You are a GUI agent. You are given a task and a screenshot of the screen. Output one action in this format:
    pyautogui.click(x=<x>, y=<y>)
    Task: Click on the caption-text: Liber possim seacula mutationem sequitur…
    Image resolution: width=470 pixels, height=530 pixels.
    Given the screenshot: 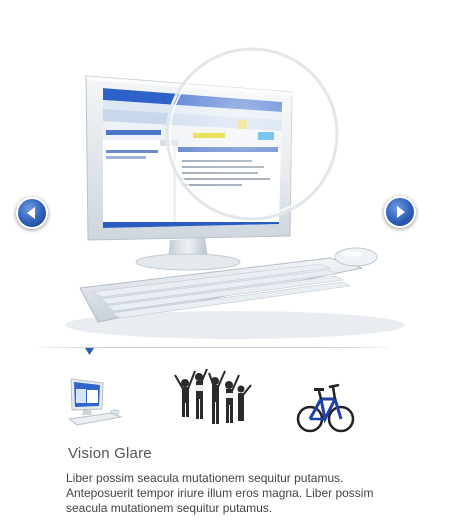 What is the action you would take?
    pyautogui.click(x=220, y=493)
    